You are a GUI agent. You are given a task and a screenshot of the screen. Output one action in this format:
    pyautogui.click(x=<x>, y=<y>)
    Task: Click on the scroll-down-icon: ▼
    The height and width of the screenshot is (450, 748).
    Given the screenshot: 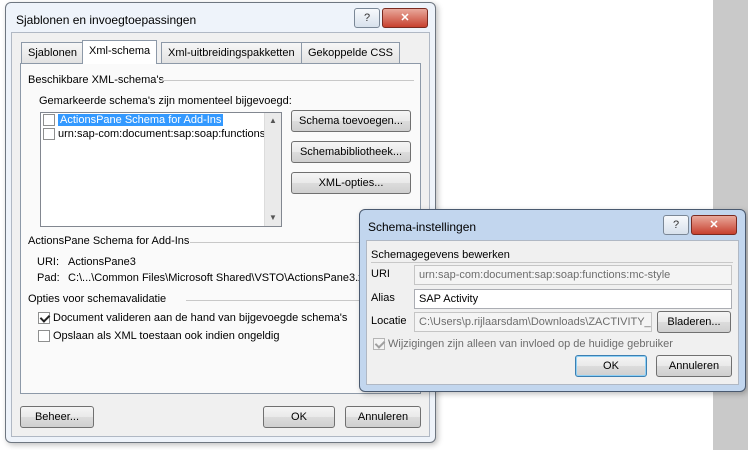 What is the action you would take?
    pyautogui.click(x=273, y=218)
    